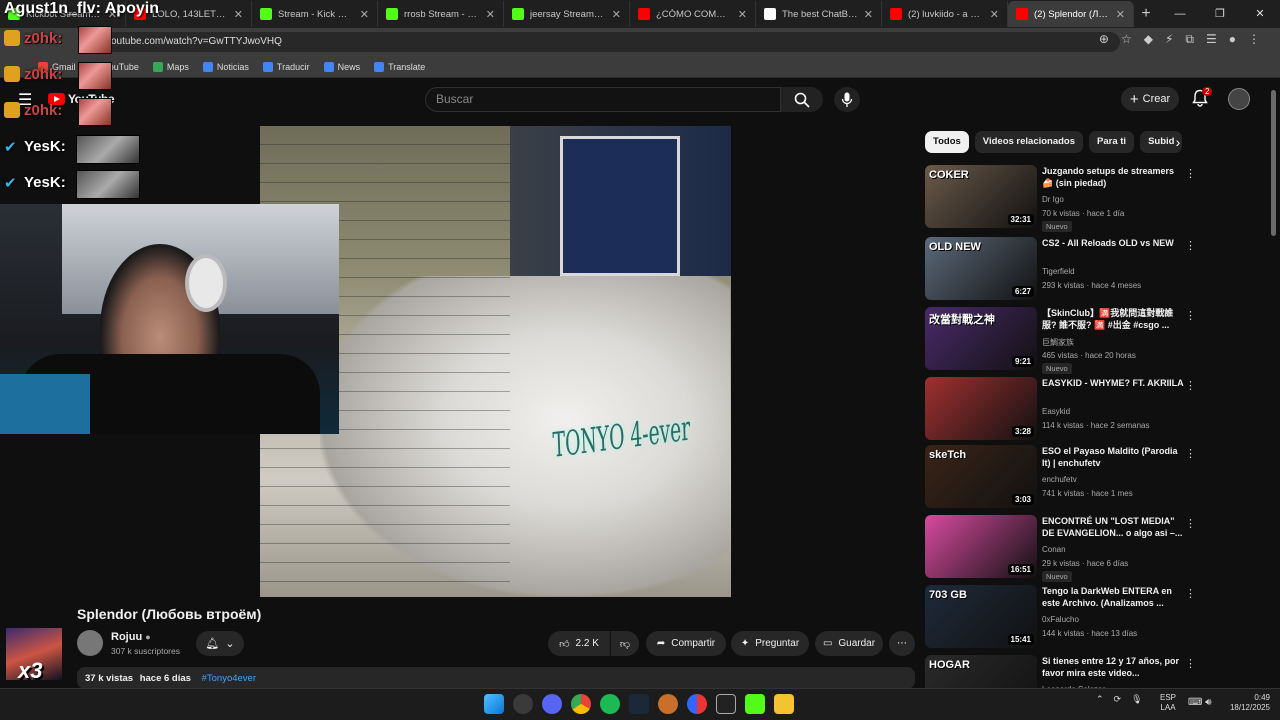 Image resolution: width=1280 pixels, height=720 pixels. Describe the element at coordinates (552, 704) in the screenshot. I see `discord-icon` at that location.